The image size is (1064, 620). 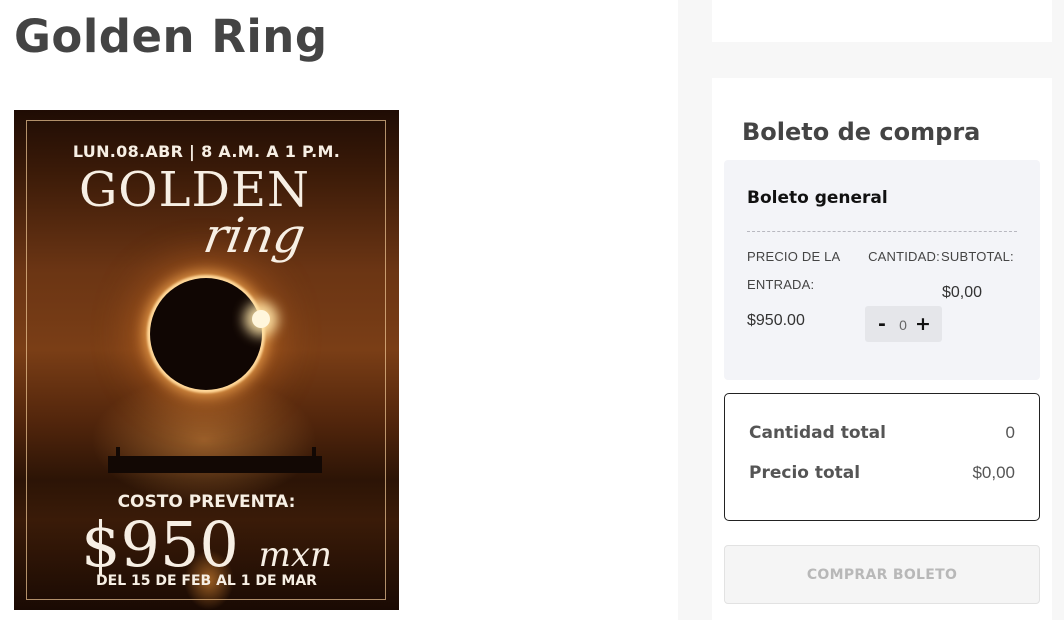 I want to click on total-price-value: $0,00, so click(x=993, y=472).